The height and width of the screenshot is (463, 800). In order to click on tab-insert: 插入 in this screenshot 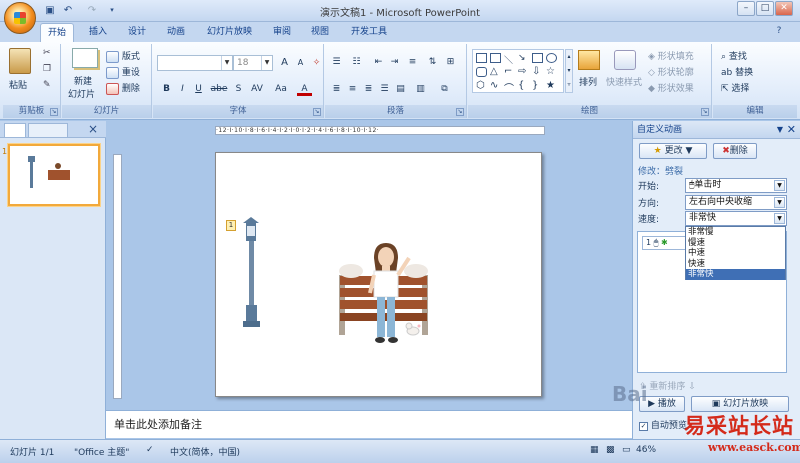, I will do `click(98, 32)`.